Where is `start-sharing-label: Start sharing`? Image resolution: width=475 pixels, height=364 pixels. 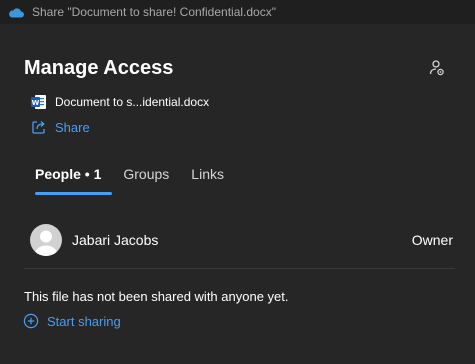
start-sharing-label: Start sharing is located at coordinates (84, 321).